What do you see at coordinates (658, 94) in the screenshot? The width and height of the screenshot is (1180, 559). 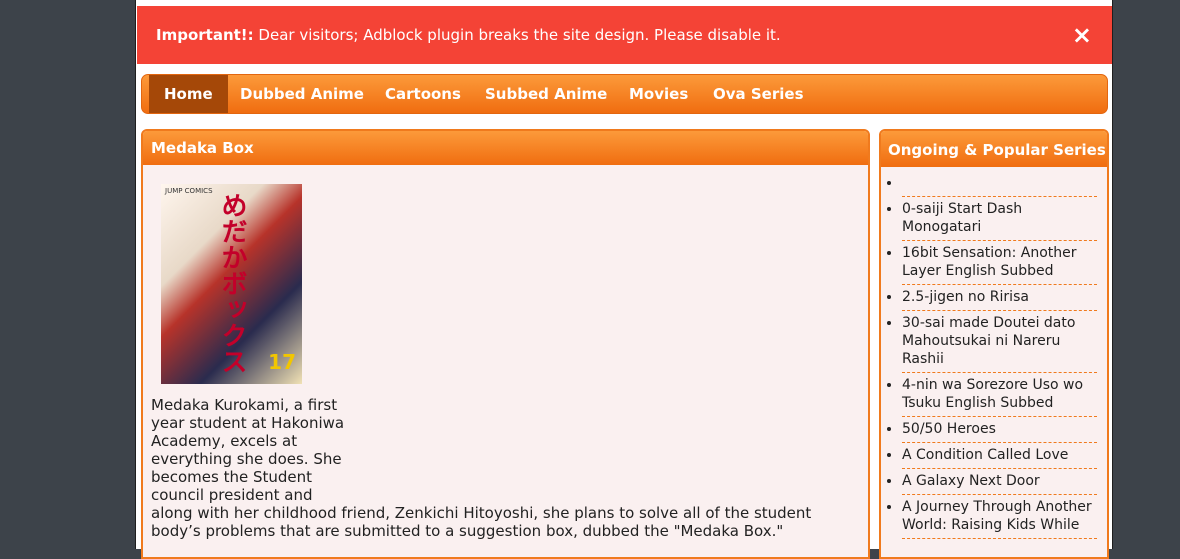 I see `nav-movies: Movies` at bounding box center [658, 94].